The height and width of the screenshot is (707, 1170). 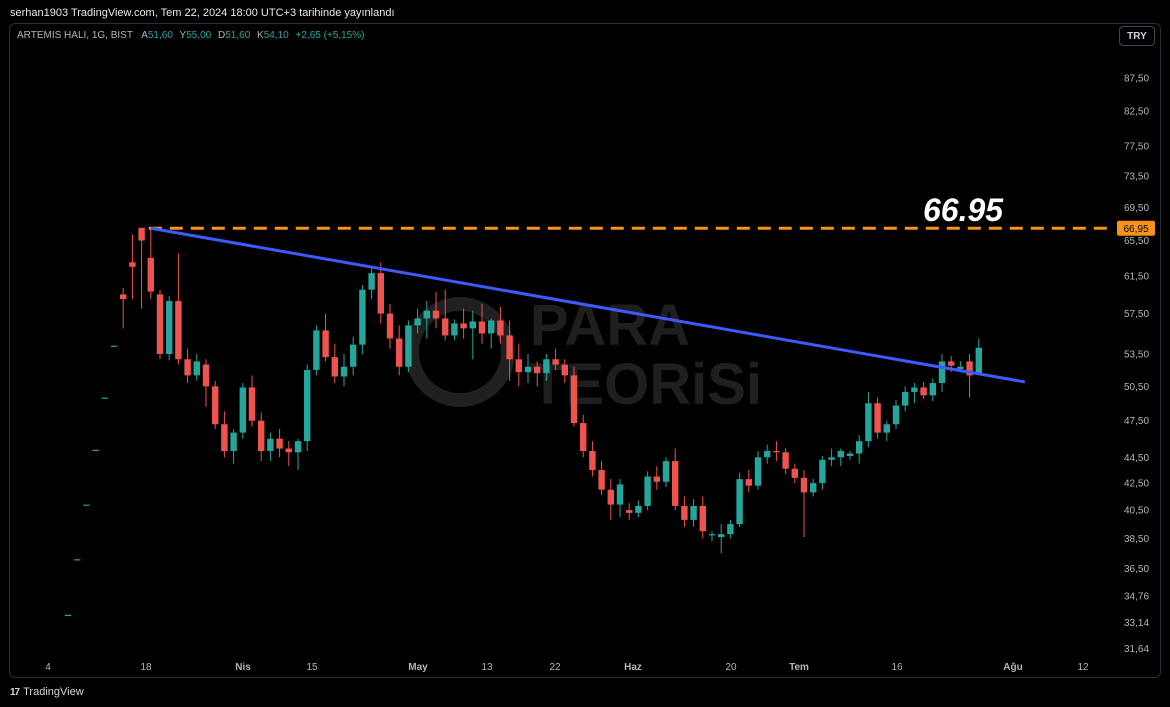 What do you see at coordinates (1136, 112) in the screenshot?
I see `y-tick-label: 82,50` at bounding box center [1136, 112].